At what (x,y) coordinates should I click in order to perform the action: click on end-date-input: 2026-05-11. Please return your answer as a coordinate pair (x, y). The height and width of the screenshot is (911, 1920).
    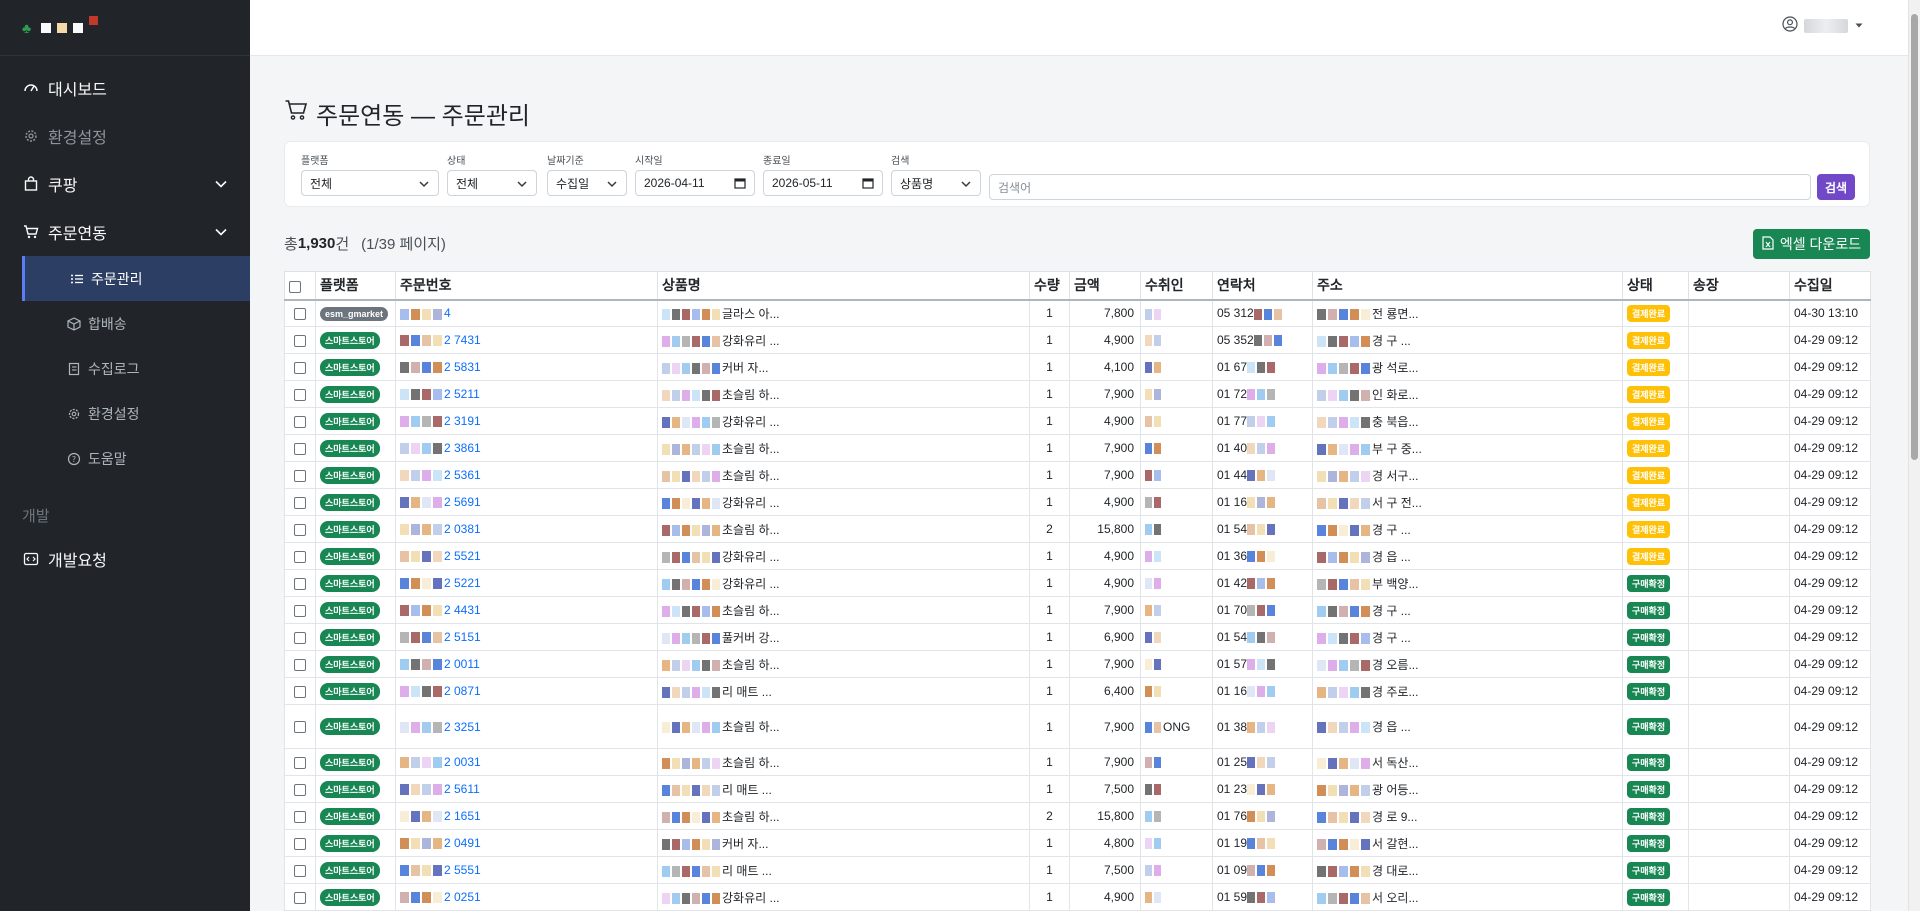
    Looking at the image, I should click on (823, 183).